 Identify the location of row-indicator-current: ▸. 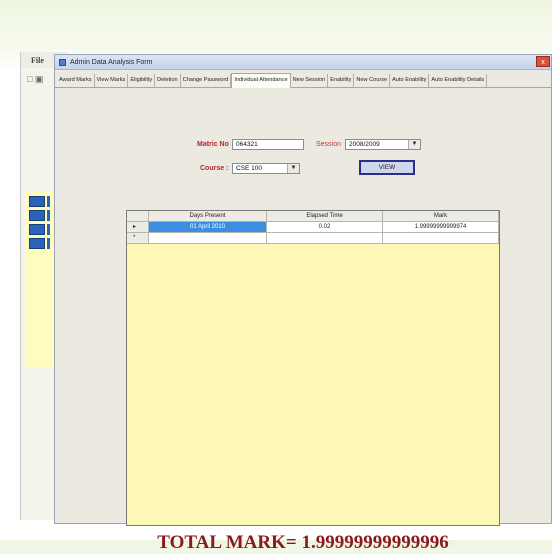
(138, 227).